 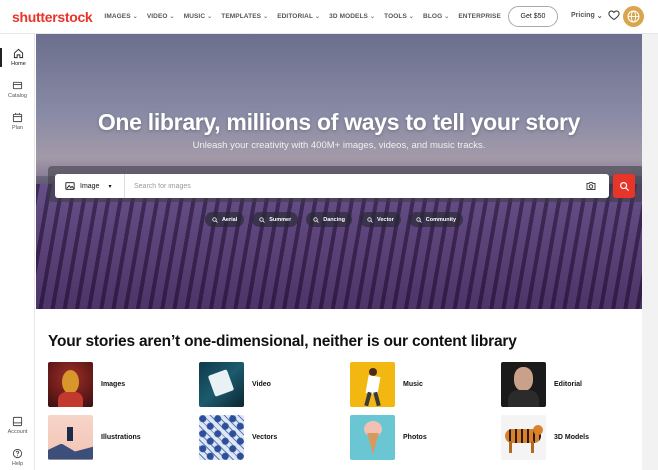 I want to click on catalog-icon, so click(x=17, y=85).